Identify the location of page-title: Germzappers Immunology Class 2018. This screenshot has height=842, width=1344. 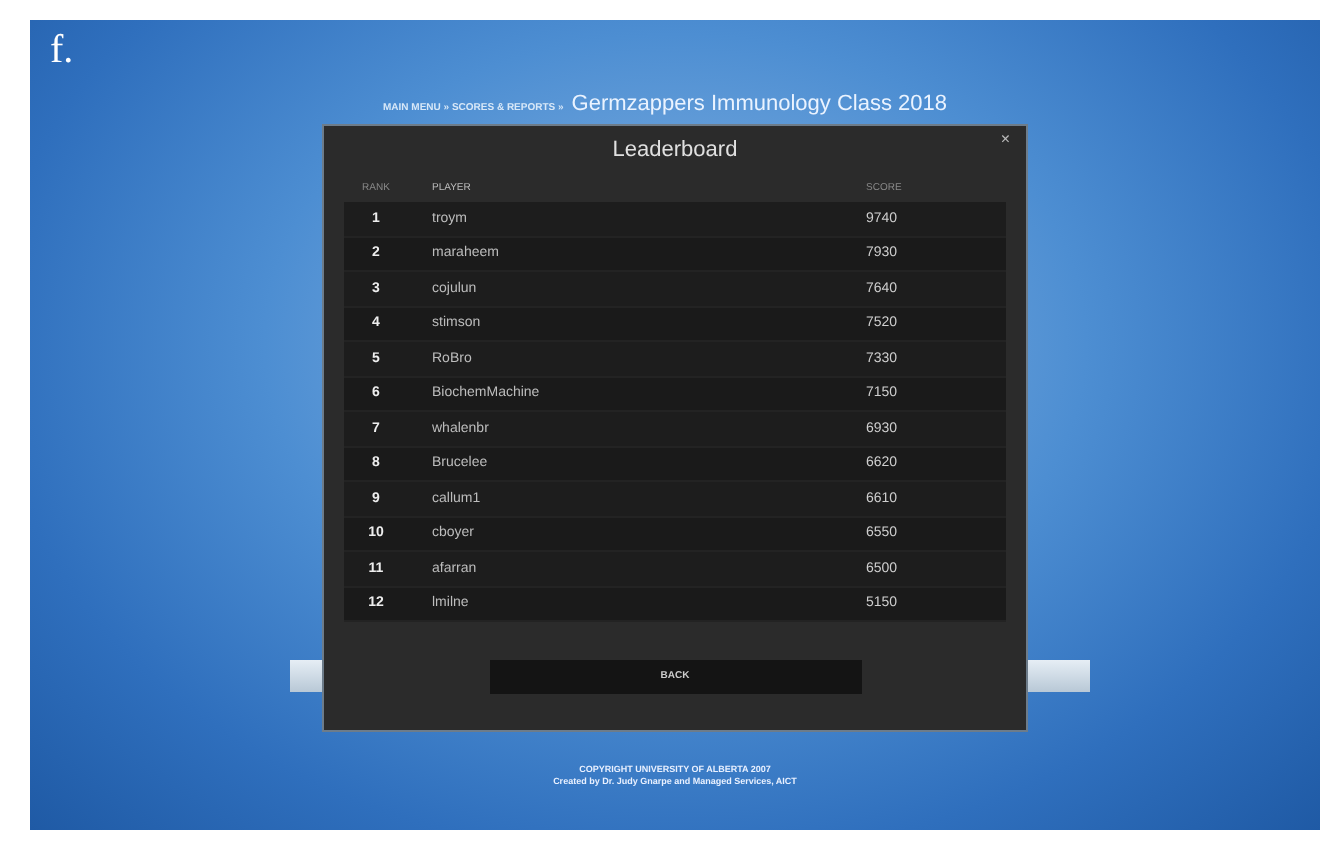
(759, 104).